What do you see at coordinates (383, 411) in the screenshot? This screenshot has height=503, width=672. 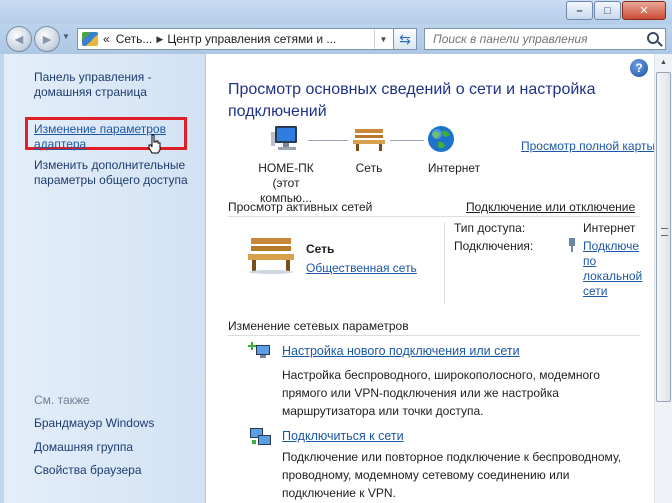 I see `description-line: маршрутизатора или точки доступа.` at bounding box center [383, 411].